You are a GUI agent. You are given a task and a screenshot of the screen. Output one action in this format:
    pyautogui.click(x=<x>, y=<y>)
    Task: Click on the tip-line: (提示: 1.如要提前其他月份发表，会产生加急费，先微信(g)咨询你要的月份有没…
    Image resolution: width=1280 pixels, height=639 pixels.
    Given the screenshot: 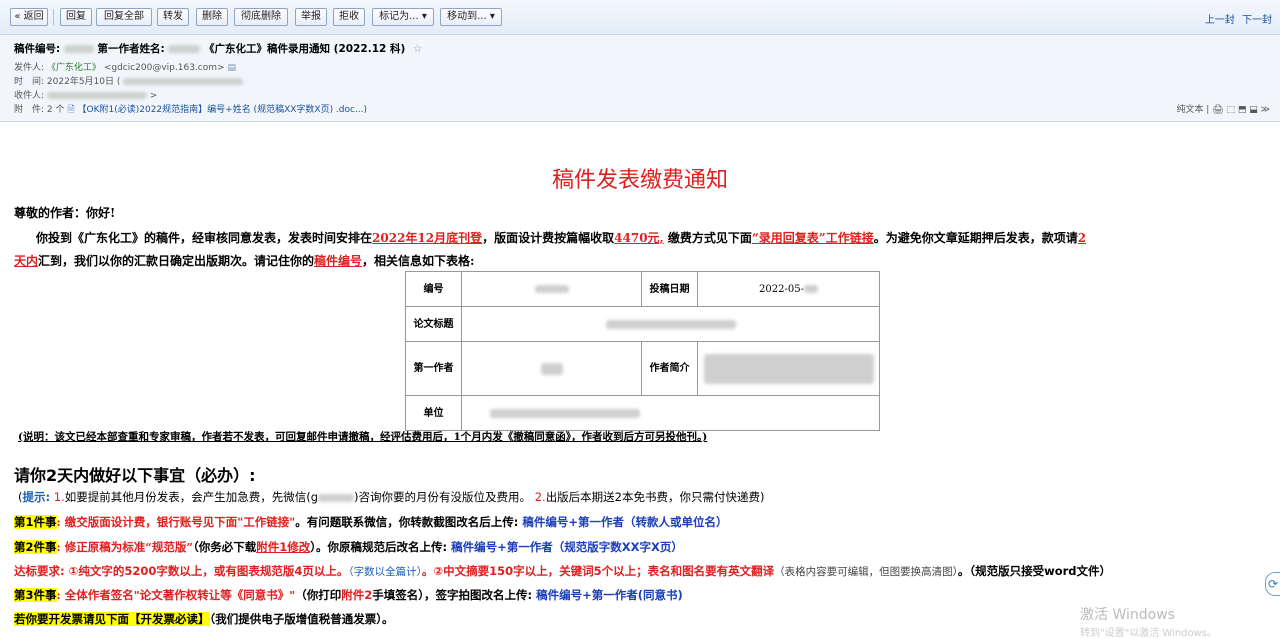 What is the action you would take?
    pyautogui.click(x=391, y=497)
    